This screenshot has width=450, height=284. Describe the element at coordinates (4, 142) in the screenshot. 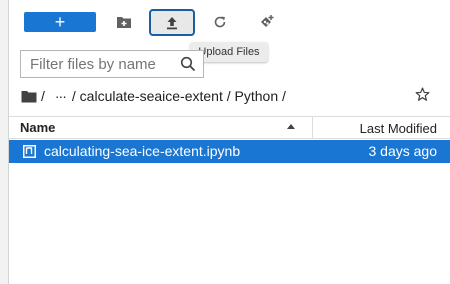

I see `left-sidebar-strip` at that location.